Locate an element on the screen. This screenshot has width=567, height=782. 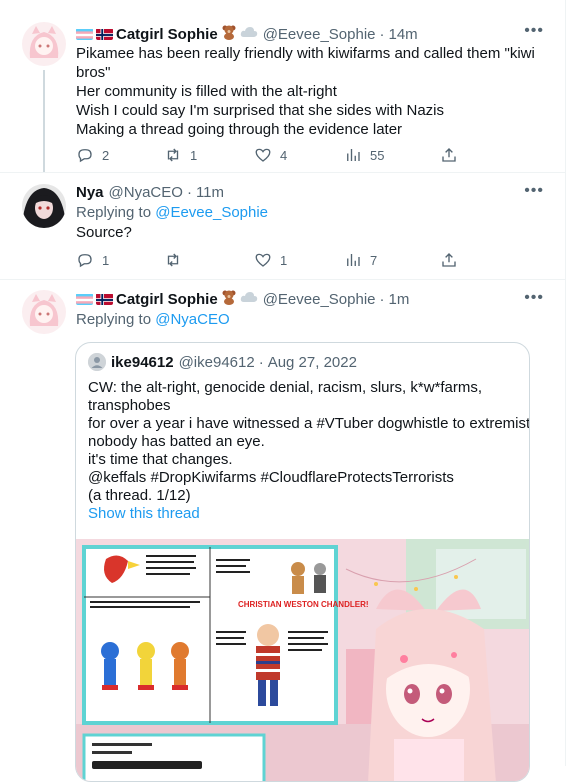
quote-display-name: ike94612 is located at coordinates (142, 362).